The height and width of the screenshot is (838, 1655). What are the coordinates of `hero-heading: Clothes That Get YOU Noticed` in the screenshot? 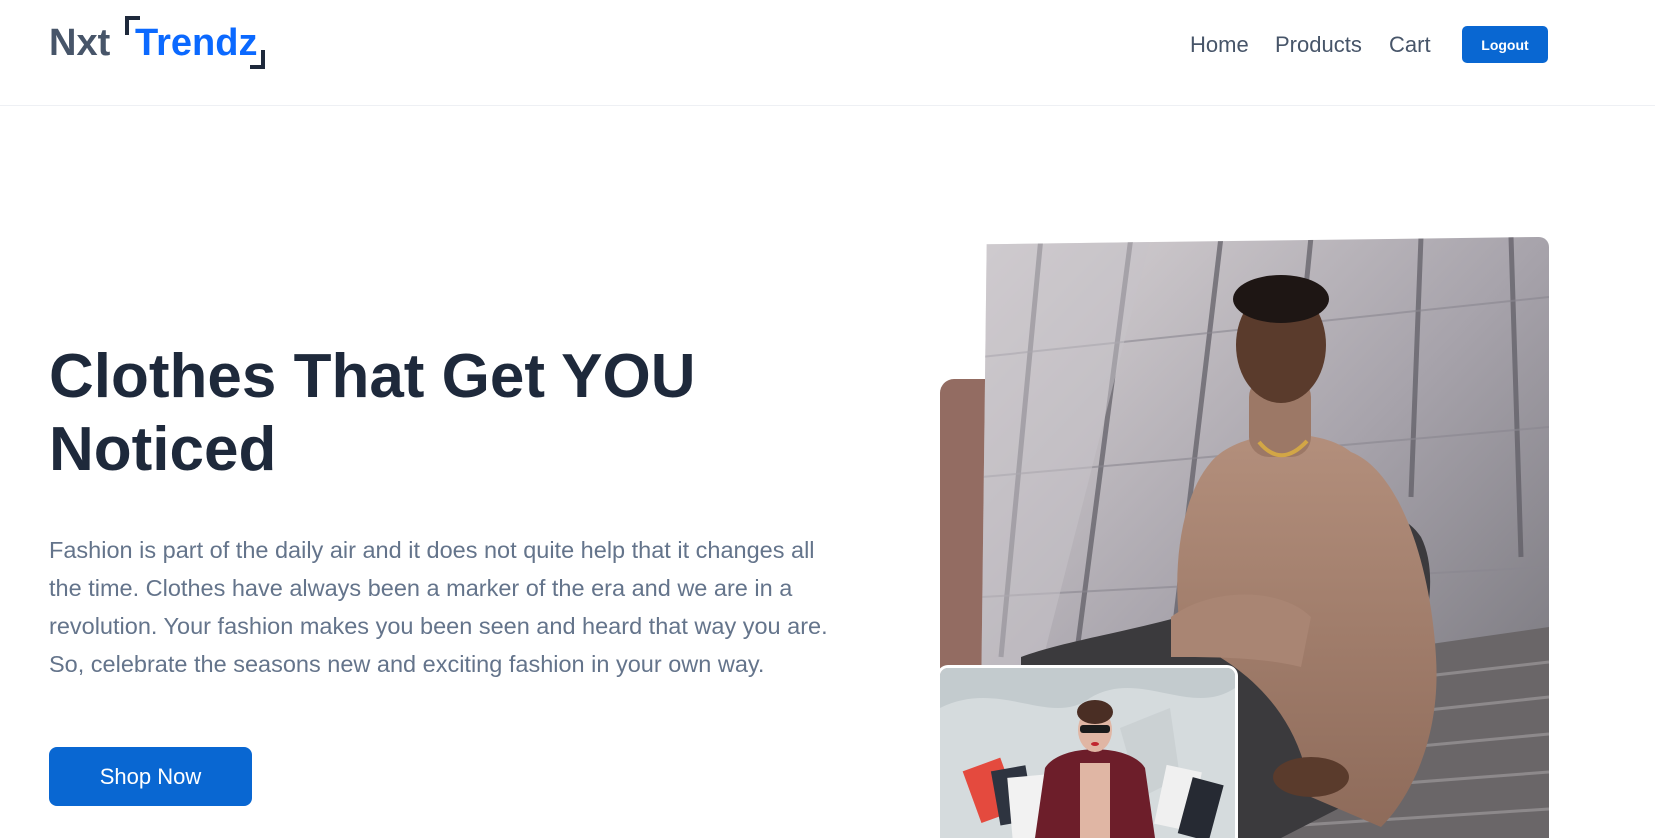 It's located at (429, 413).